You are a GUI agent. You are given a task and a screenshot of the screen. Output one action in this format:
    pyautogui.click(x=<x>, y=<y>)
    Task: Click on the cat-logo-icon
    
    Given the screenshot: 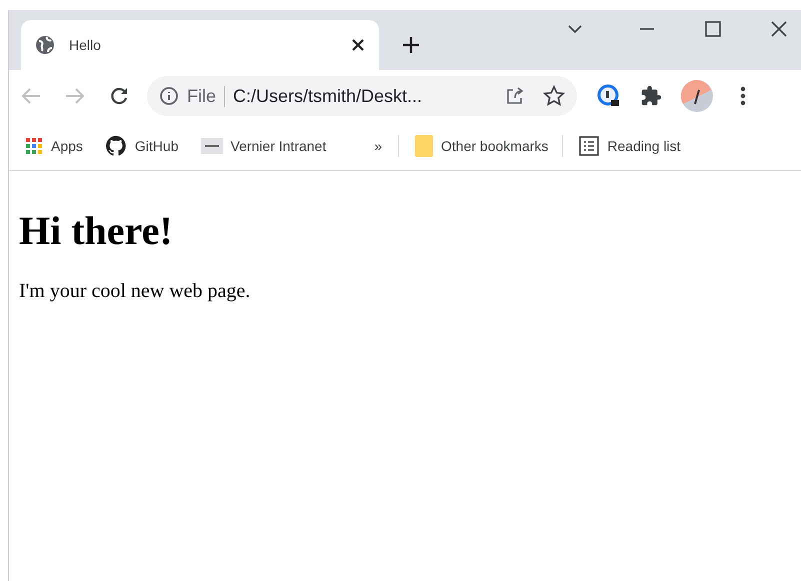 What is the action you would take?
    pyautogui.click(x=115, y=146)
    